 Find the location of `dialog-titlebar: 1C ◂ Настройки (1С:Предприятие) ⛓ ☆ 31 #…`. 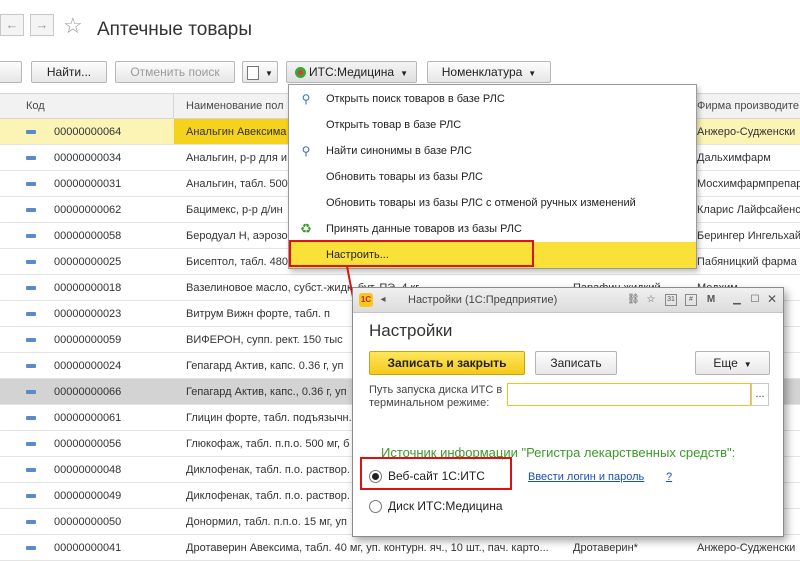

dialog-titlebar: 1C ◂ Настройки (1С:Предприятие) ⛓ ☆ 31 #… is located at coordinates (568, 300).